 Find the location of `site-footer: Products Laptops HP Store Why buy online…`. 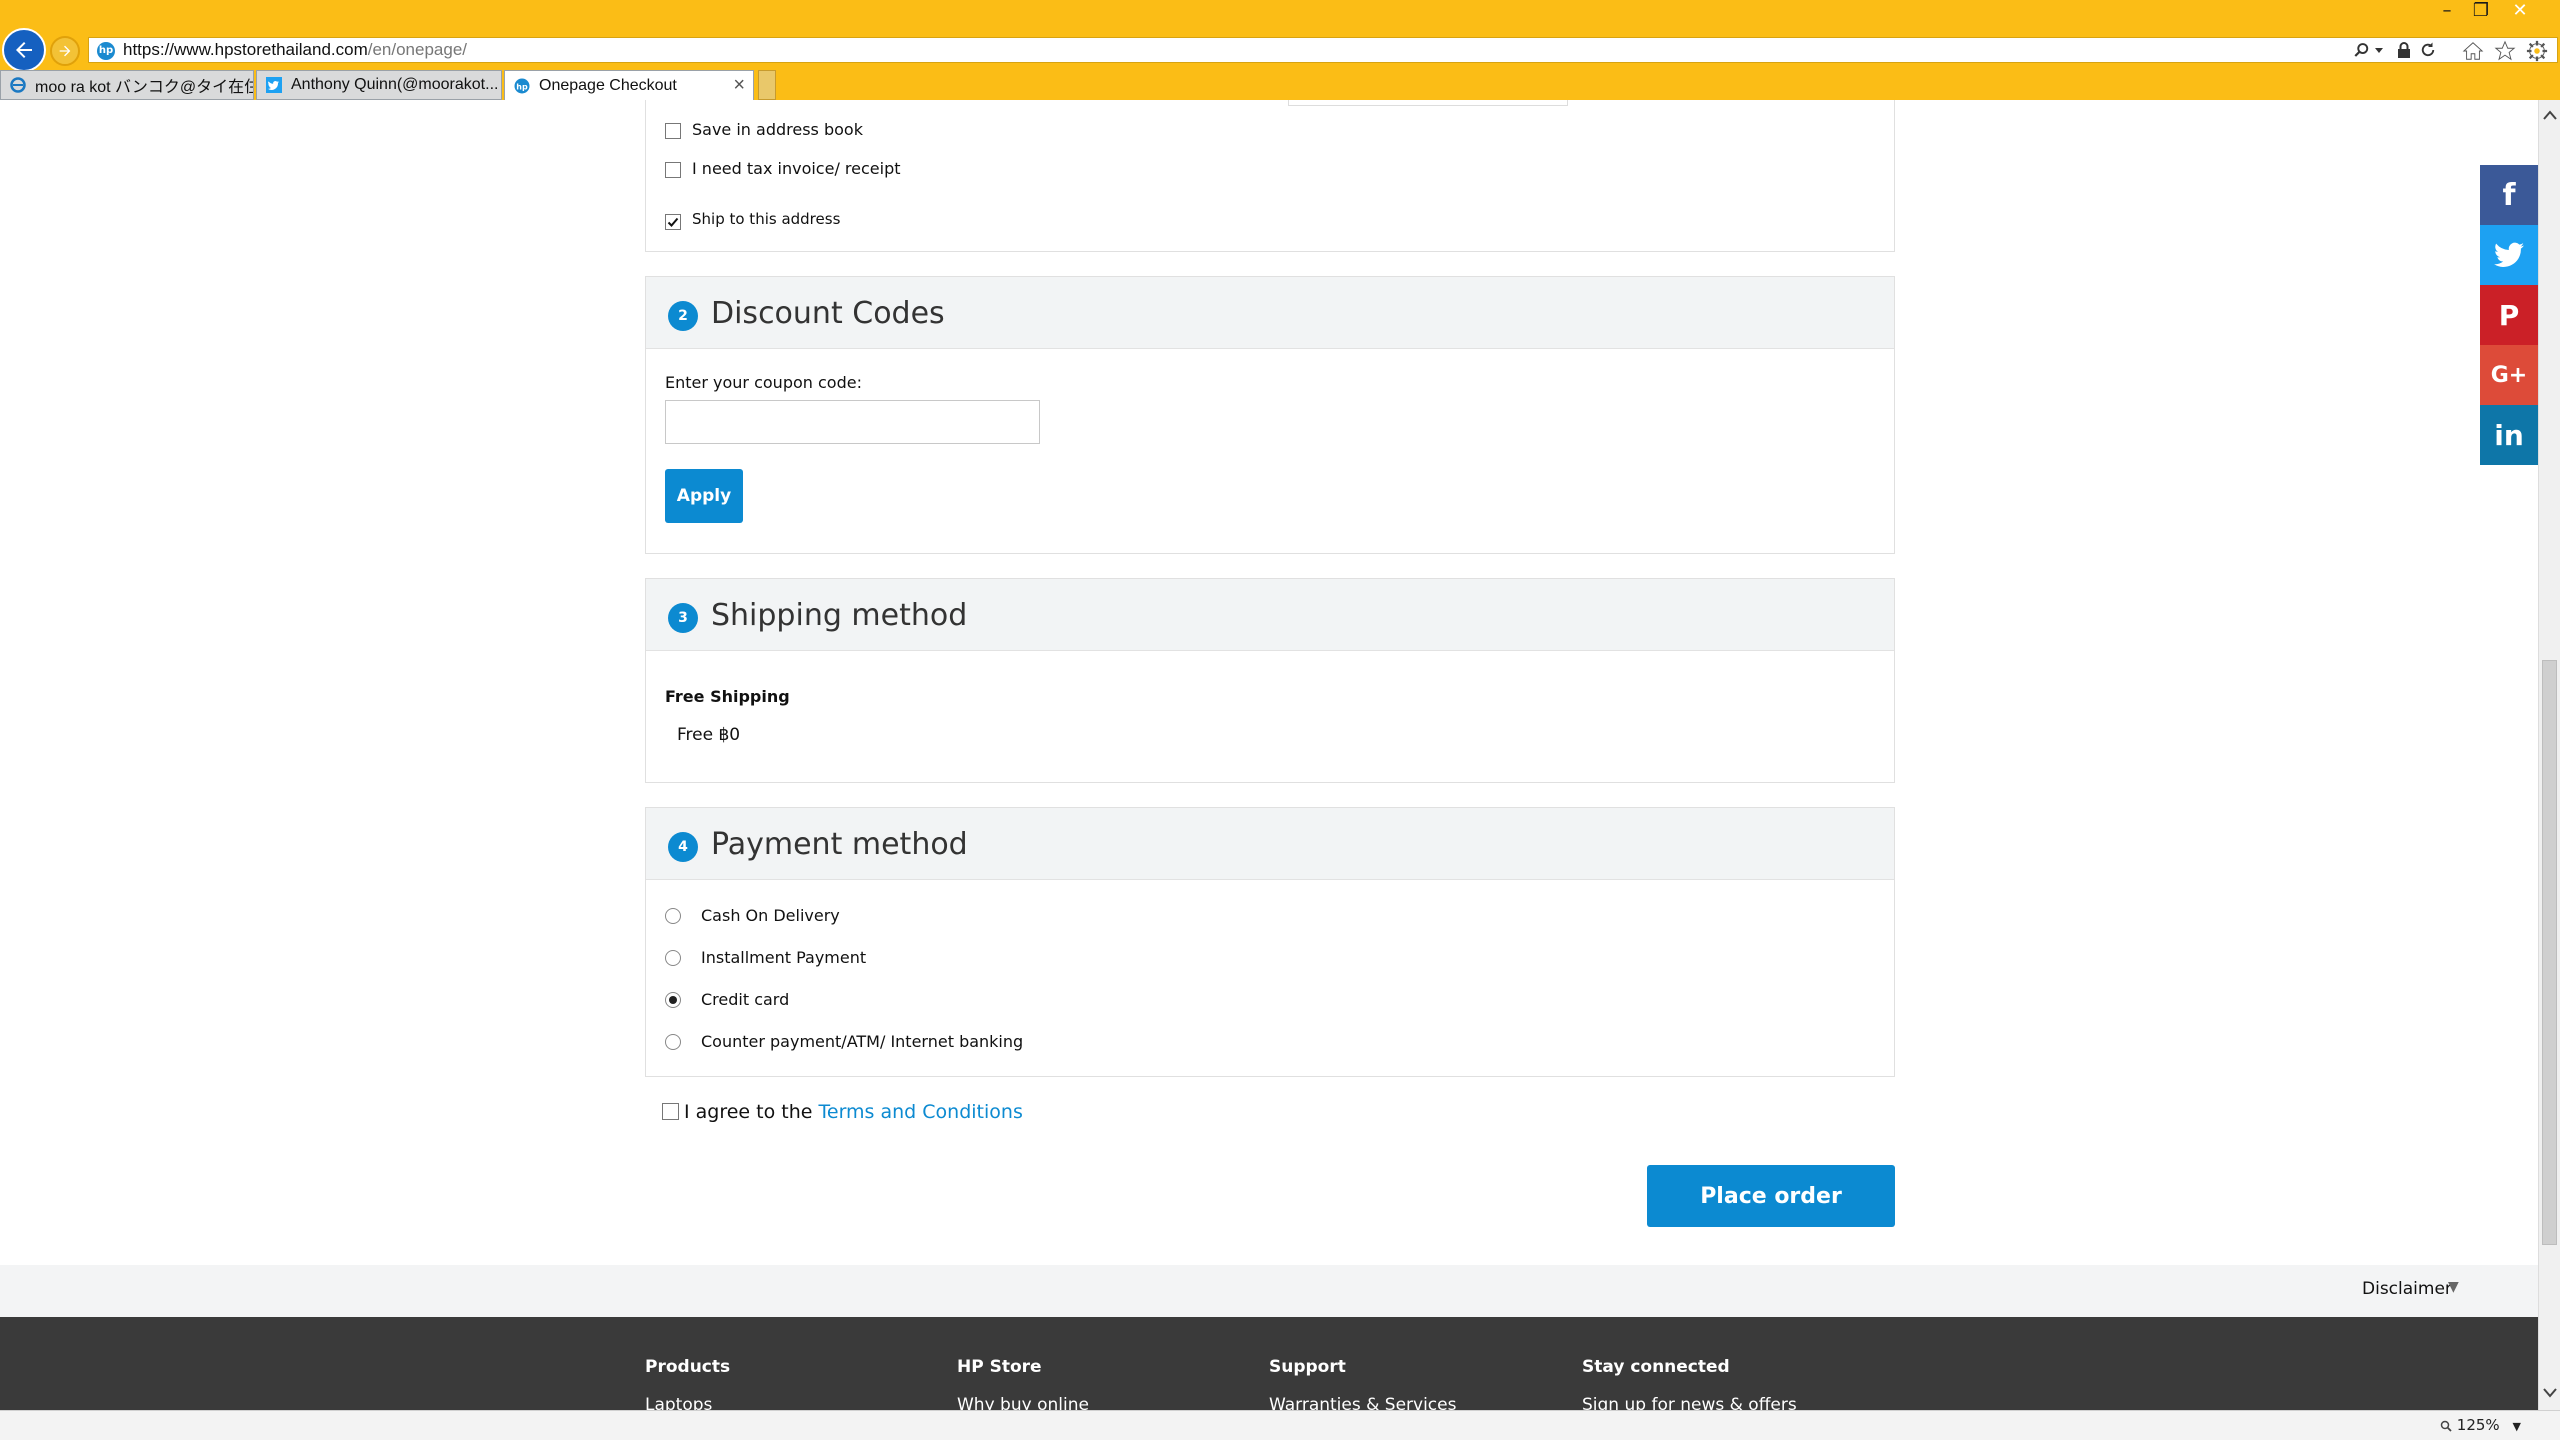

site-footer: Products Laptops HP Store Why buy online… is located at coordinates (1269, 1363).